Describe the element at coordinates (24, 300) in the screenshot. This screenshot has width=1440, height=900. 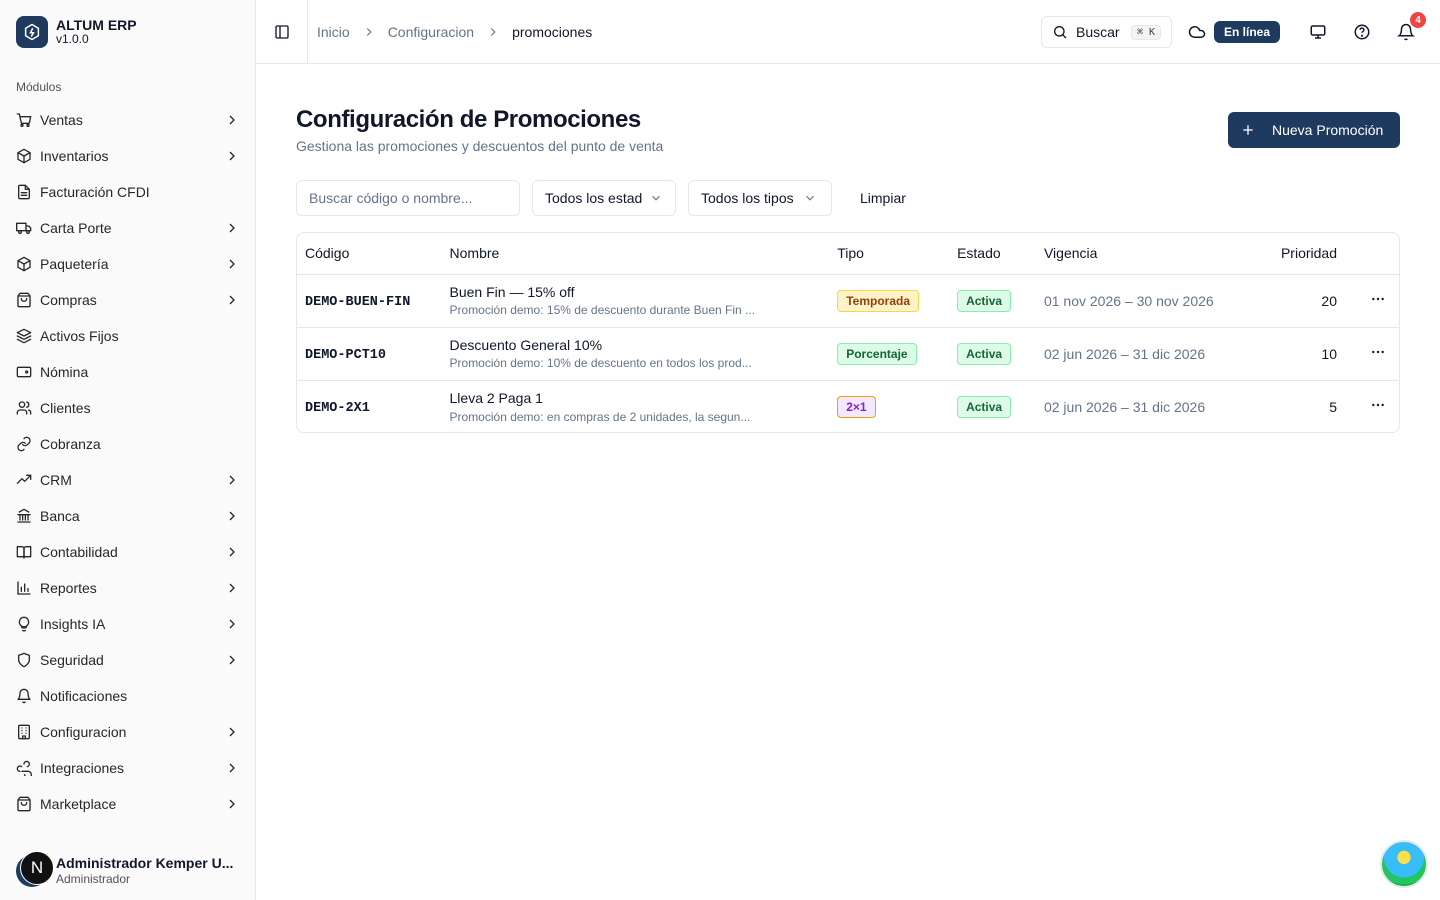
I see `shopping-bag-icon` at that location.